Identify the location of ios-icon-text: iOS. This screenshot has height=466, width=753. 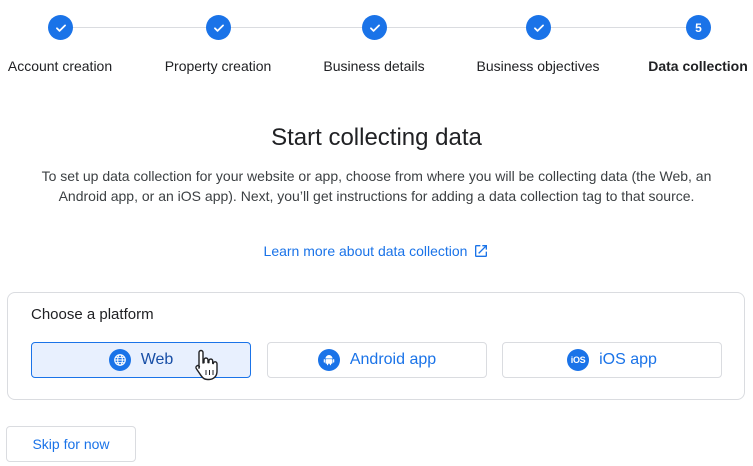
(578, 360).